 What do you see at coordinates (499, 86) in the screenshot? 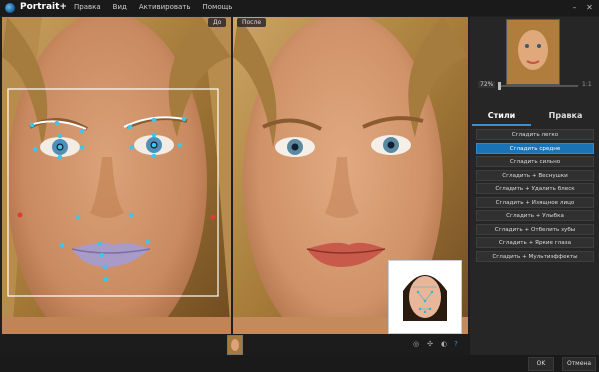
I see `zoom-slider-handle` at bounding box center [499, 86].